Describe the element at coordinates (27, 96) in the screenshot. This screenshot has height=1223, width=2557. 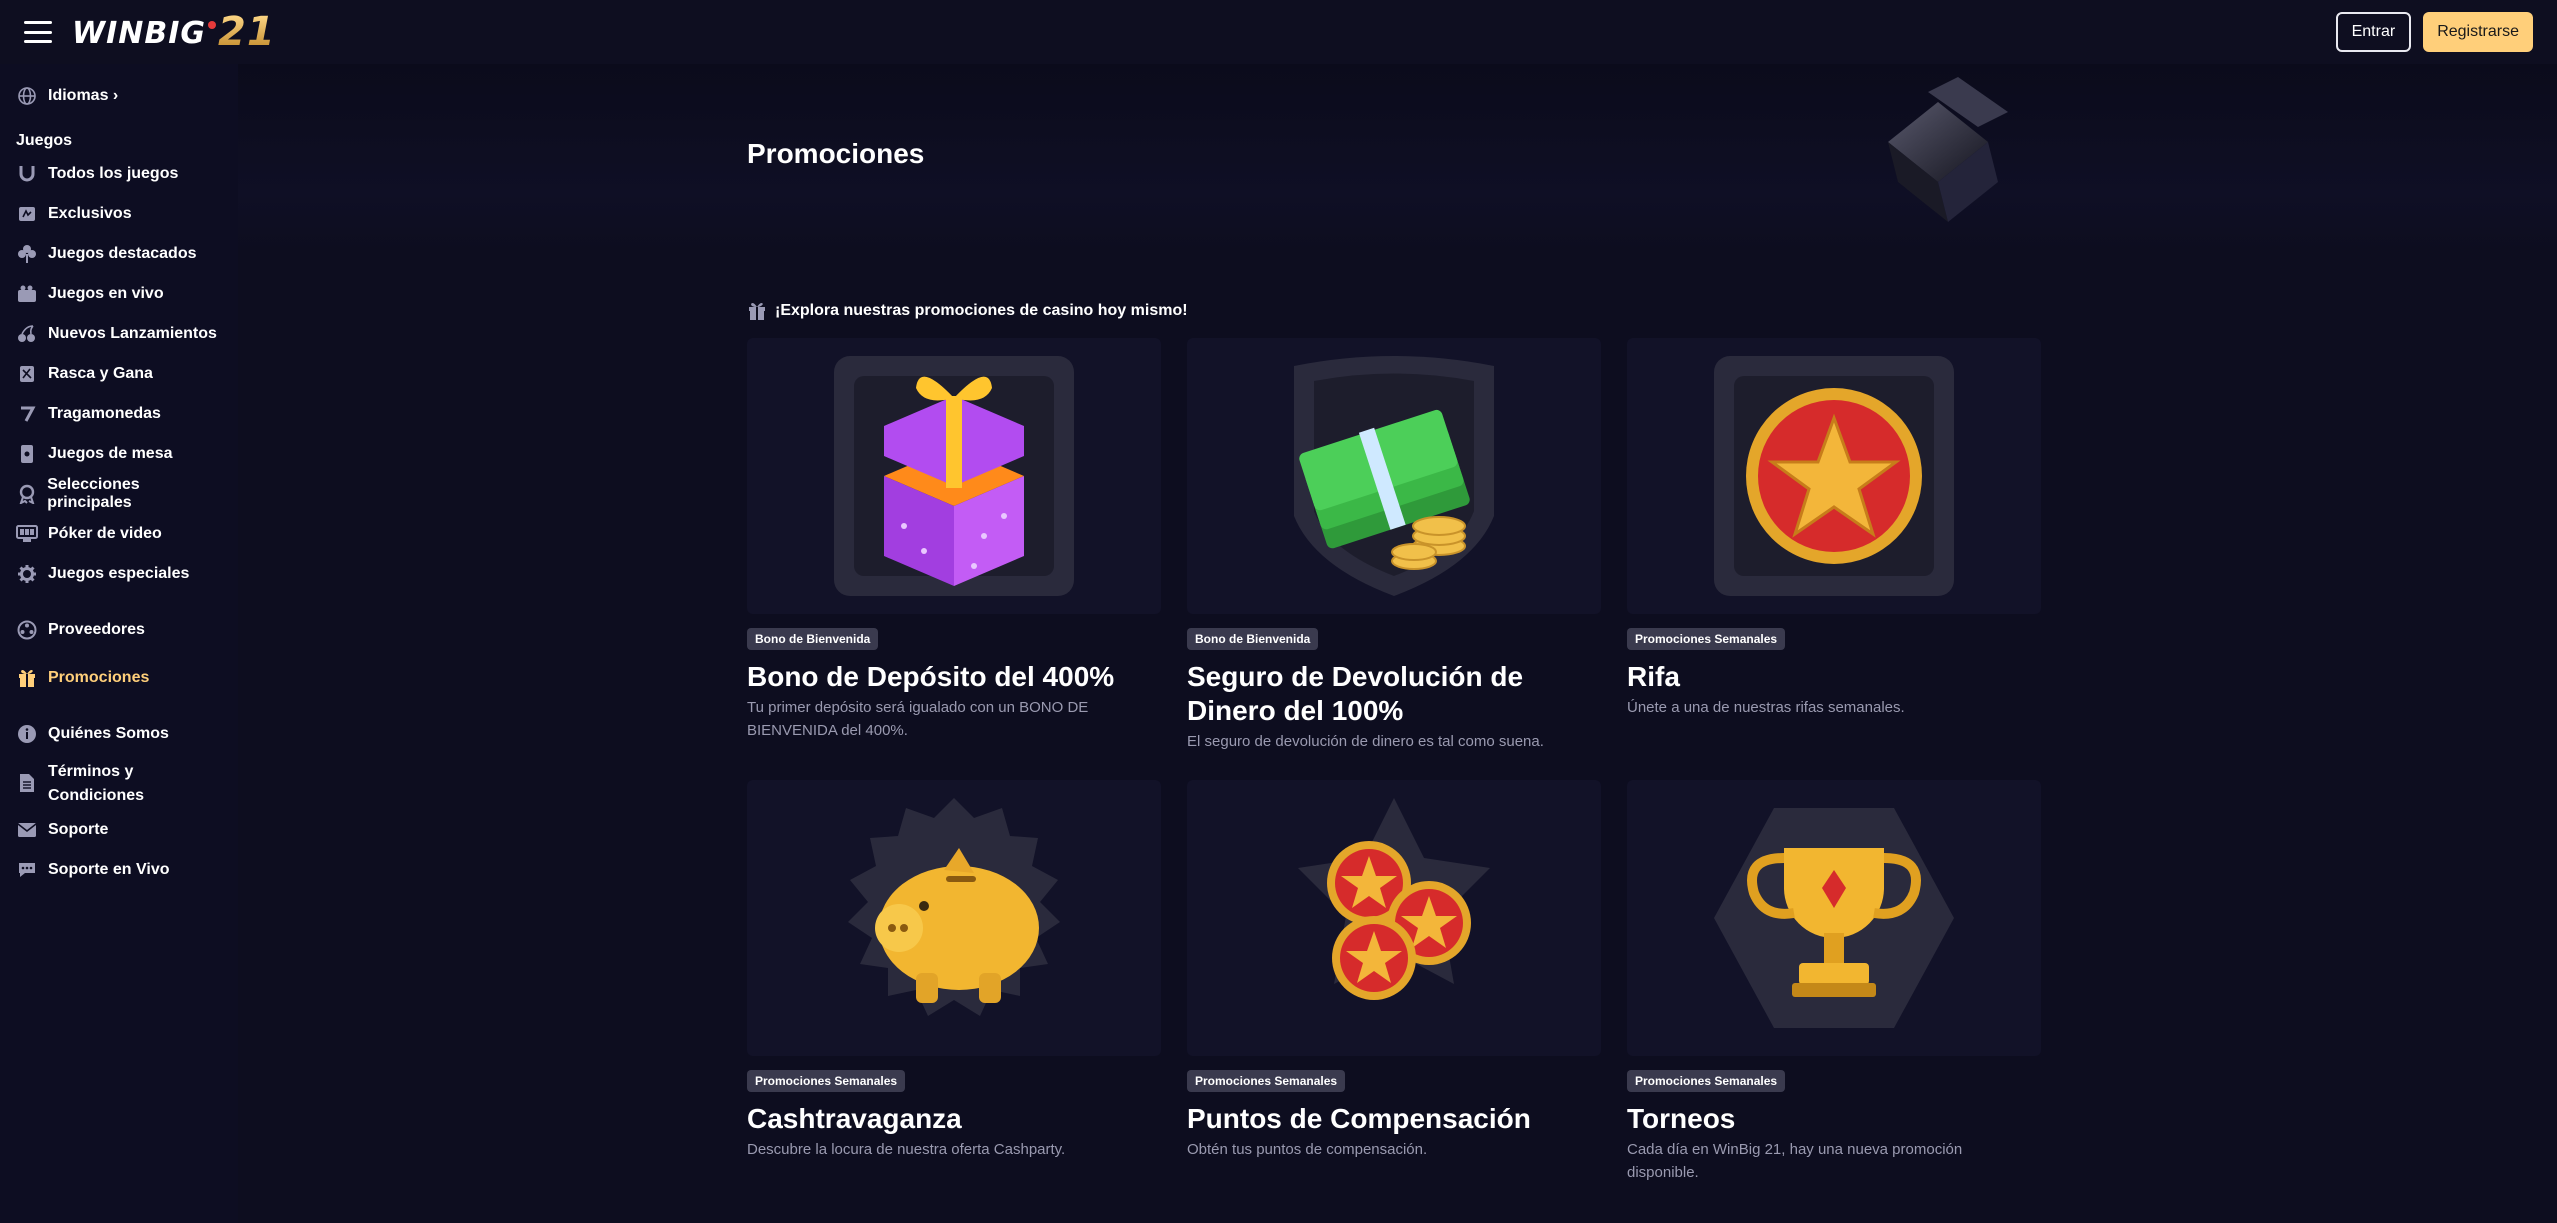
I see `globe-icon` at that location.